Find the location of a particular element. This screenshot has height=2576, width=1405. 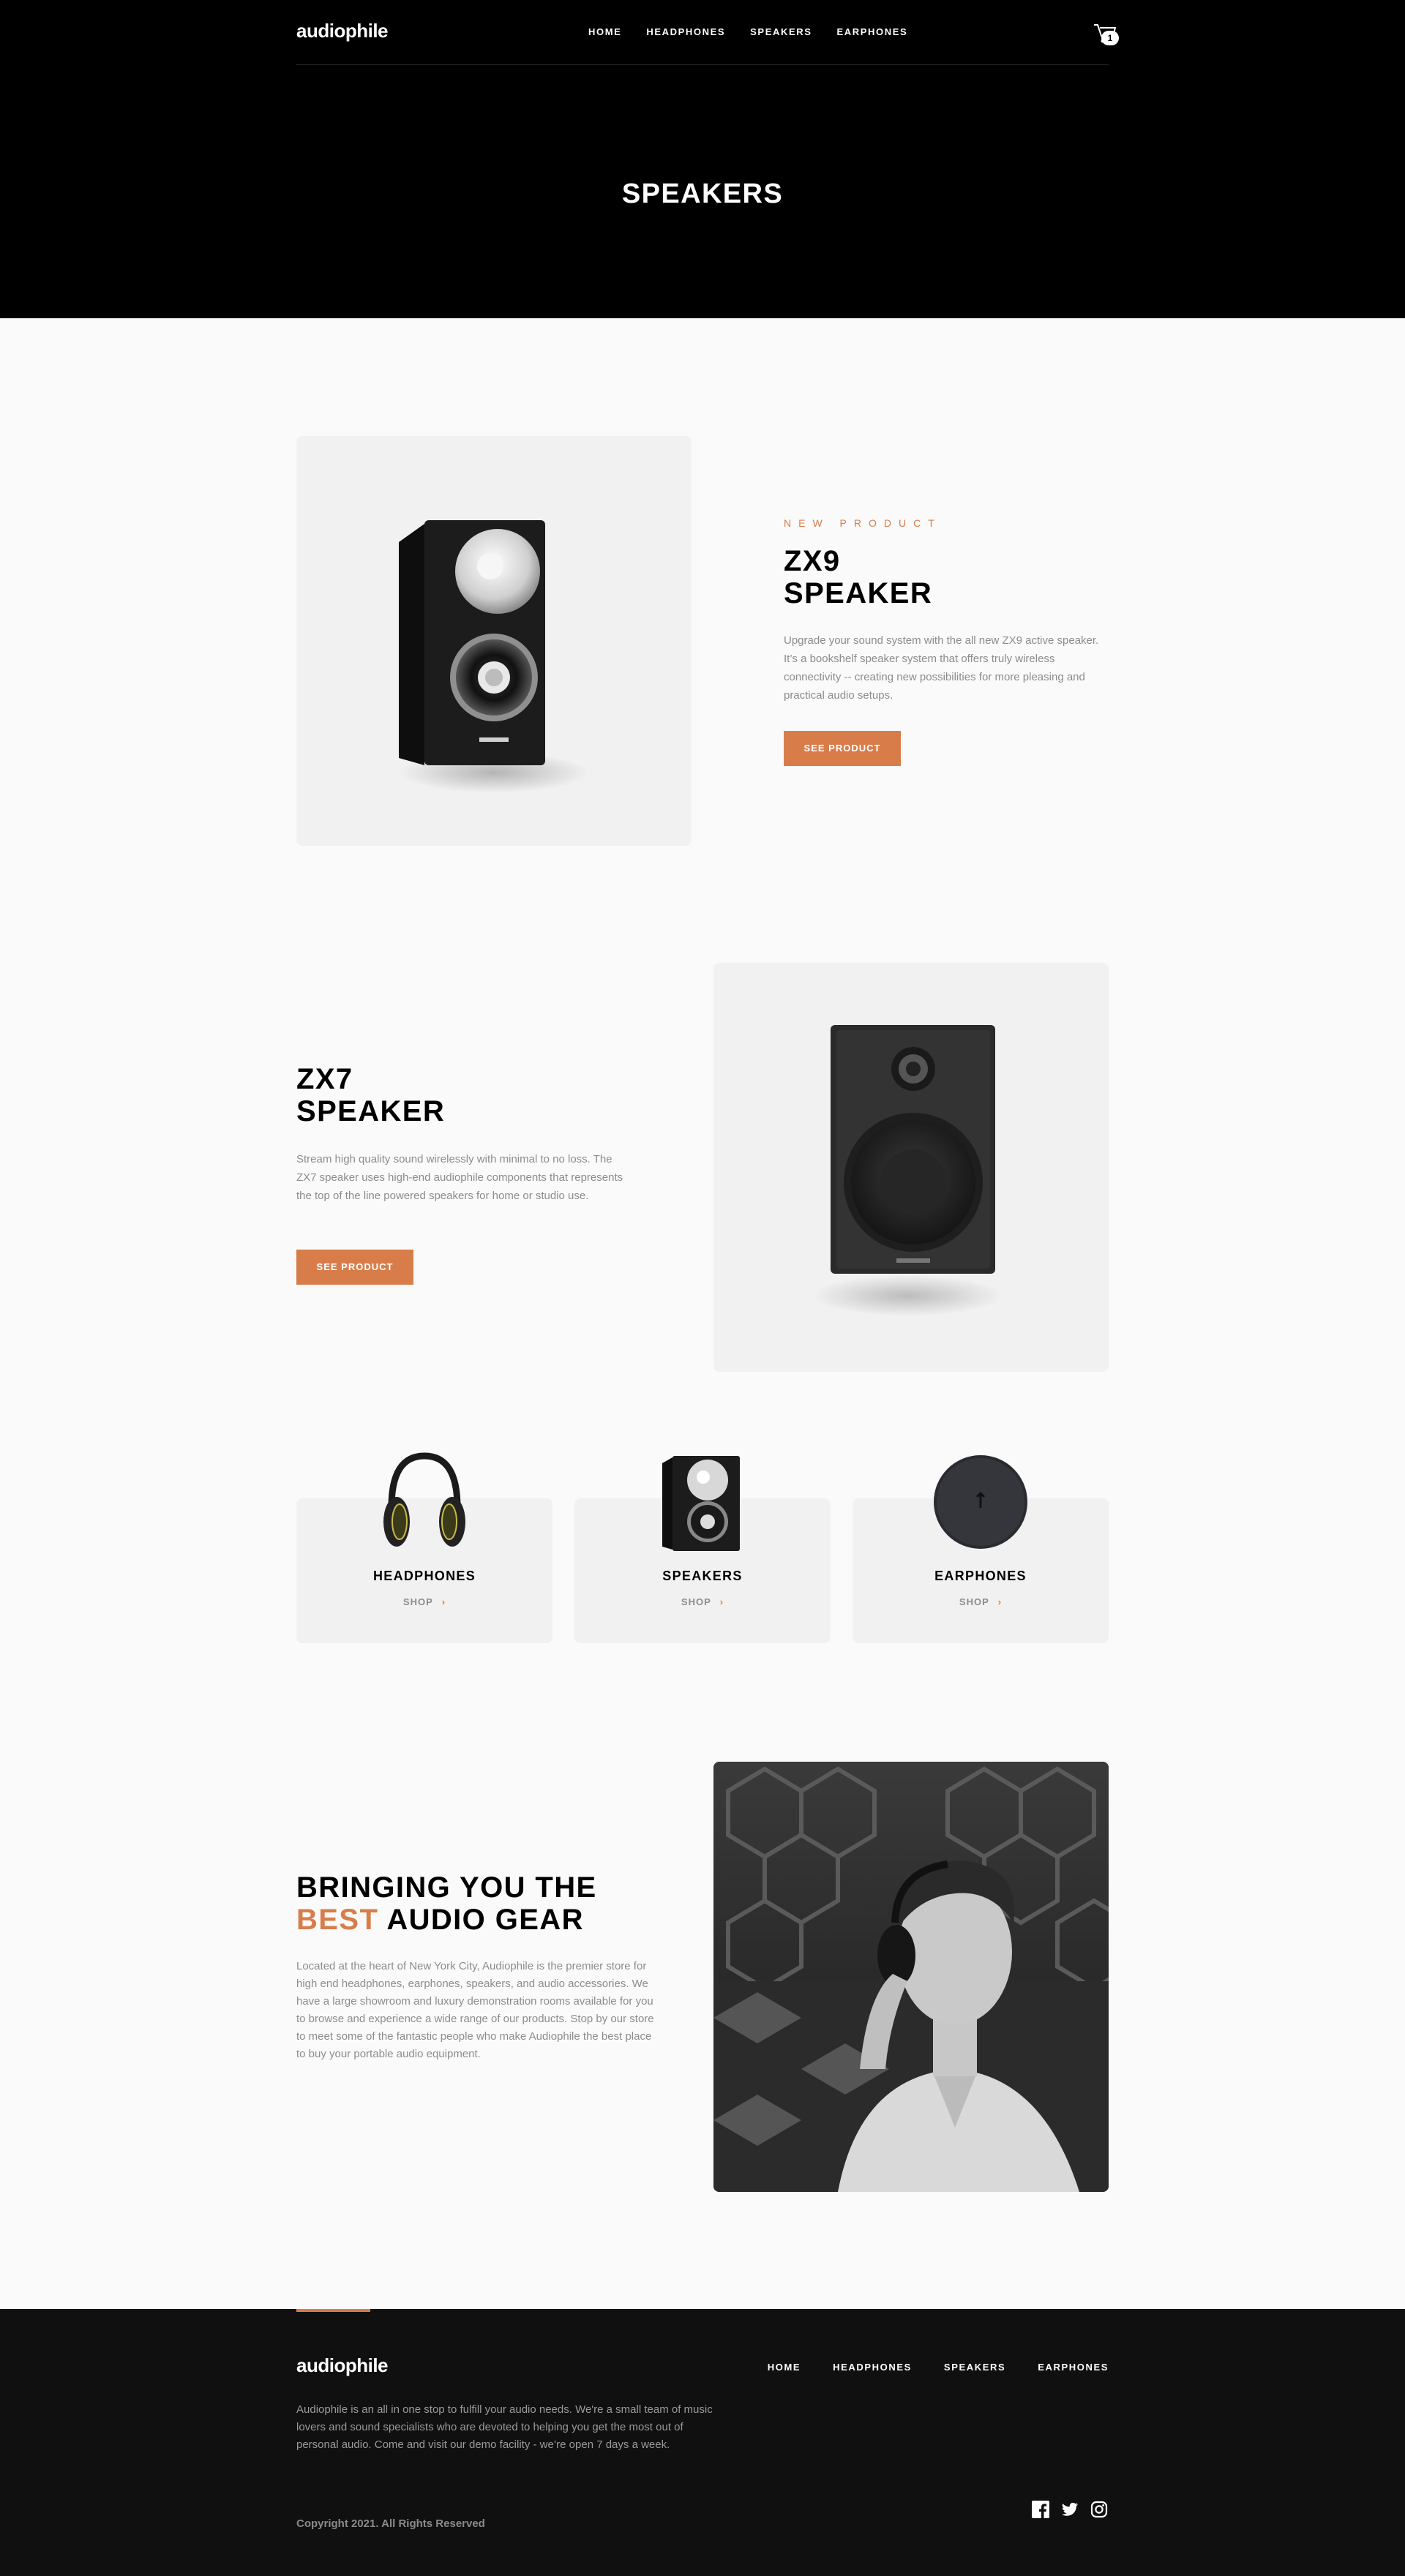

zx7-speaker-illustration is located at coordinates (908, 1171).